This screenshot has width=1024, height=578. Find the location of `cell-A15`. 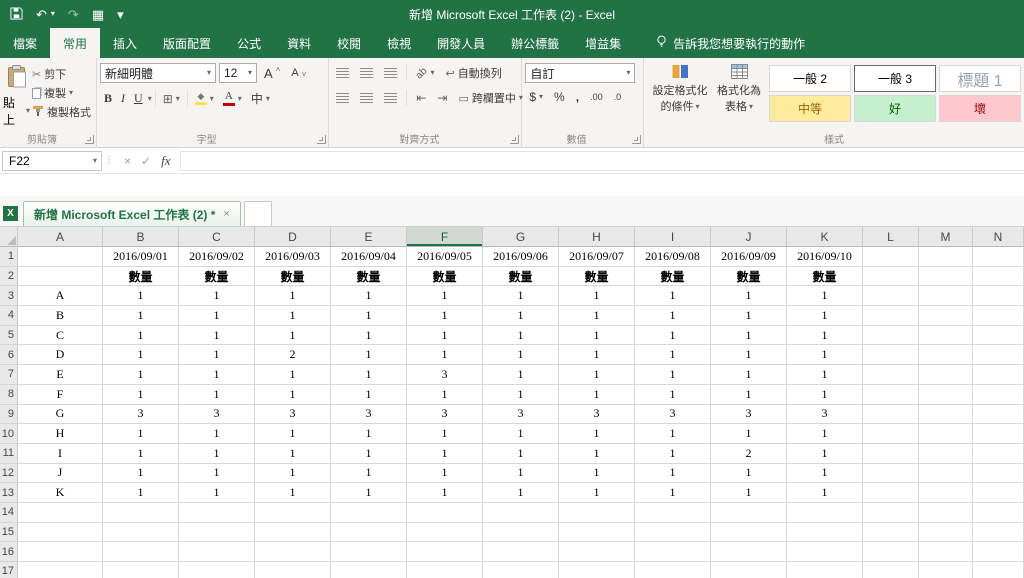

cell-A15 is located at coordinates (60, 532).